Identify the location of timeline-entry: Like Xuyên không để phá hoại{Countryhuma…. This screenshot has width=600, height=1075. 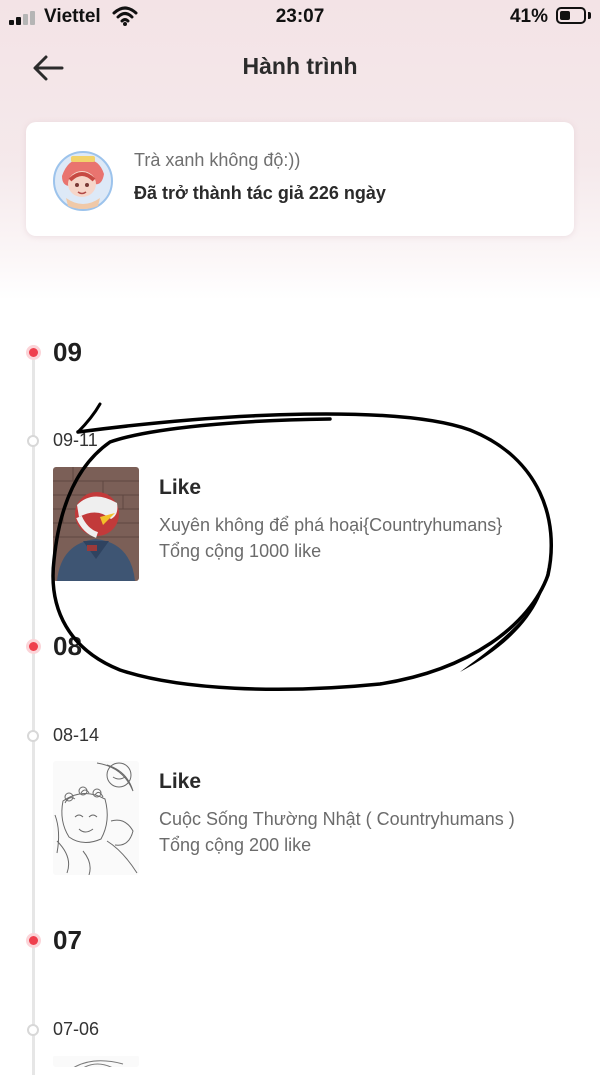
(313, 527).